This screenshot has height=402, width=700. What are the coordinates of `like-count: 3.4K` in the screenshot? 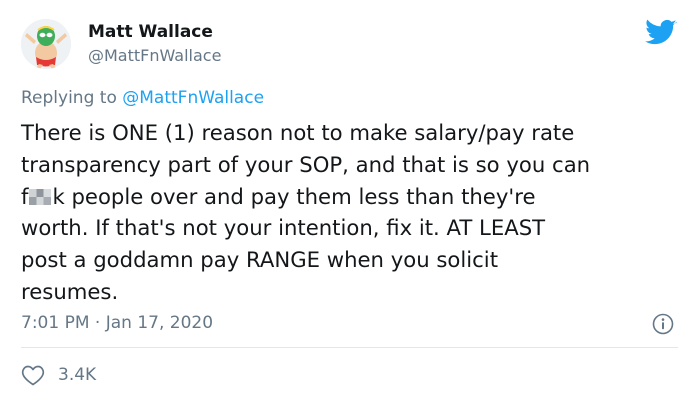 It's located at (77, 375).